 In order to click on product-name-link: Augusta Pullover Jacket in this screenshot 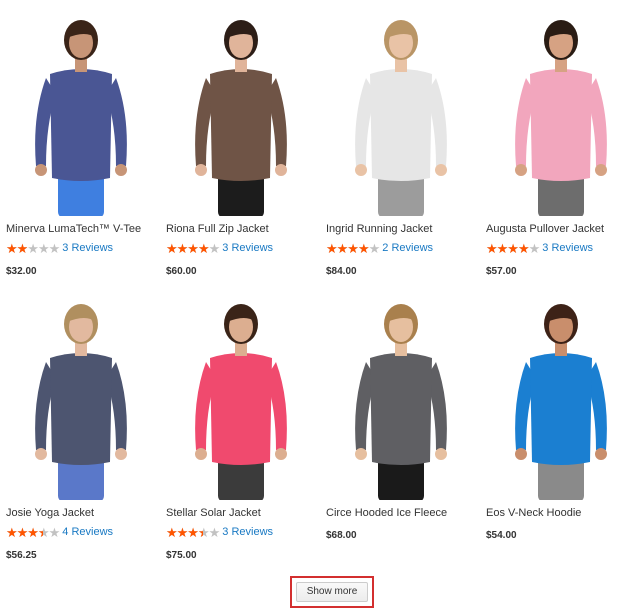, I will do `click(558, 229)`.